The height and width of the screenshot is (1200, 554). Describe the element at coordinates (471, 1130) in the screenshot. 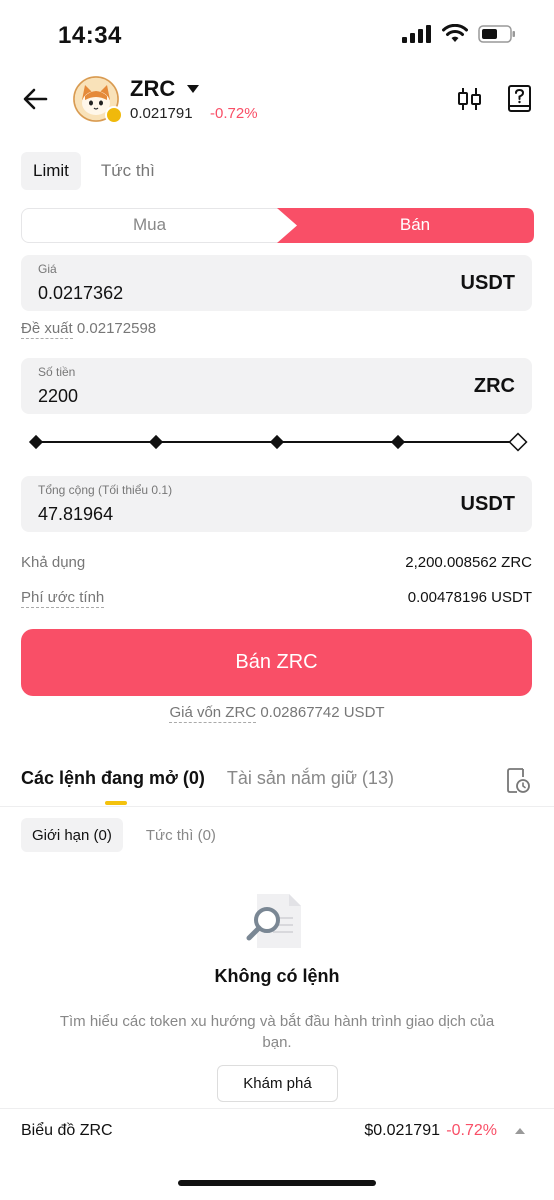

I see `chart-bar-change: -0.72%` at that location.